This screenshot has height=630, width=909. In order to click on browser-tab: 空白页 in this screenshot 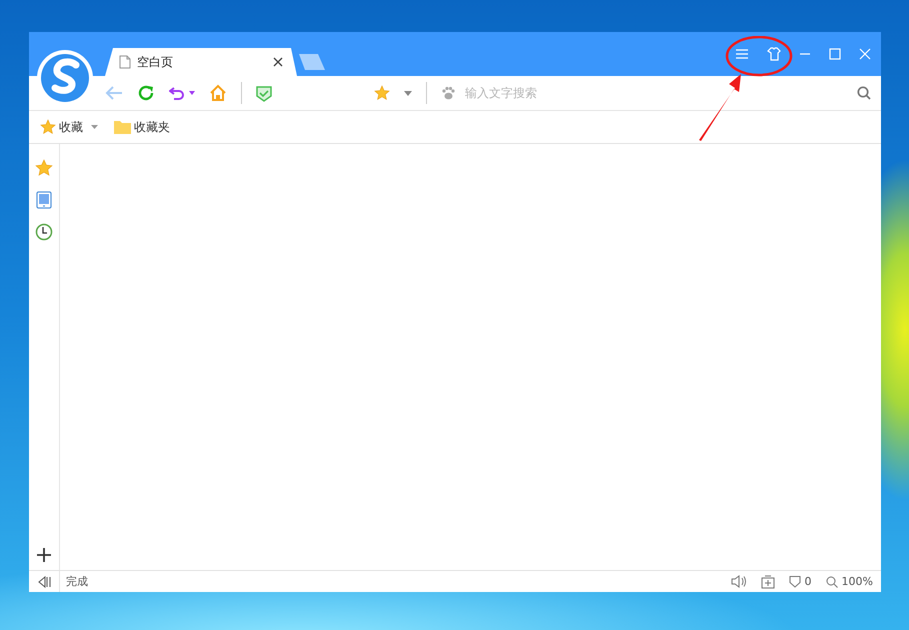, I will do `click(201, 62)`.